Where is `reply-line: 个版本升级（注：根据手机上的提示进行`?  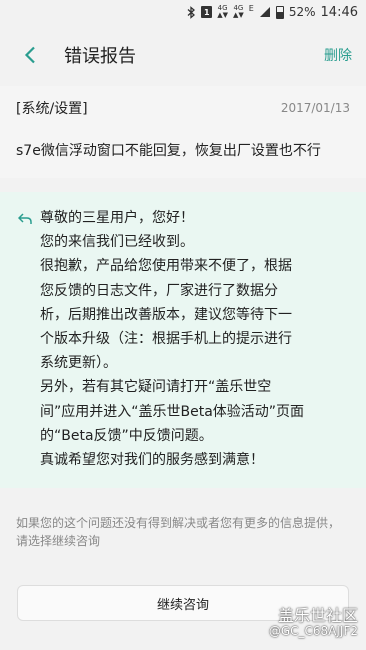 reply-line: 个版本升级（注：根据手机上的提示进行 is located at coordinates (166, 339).